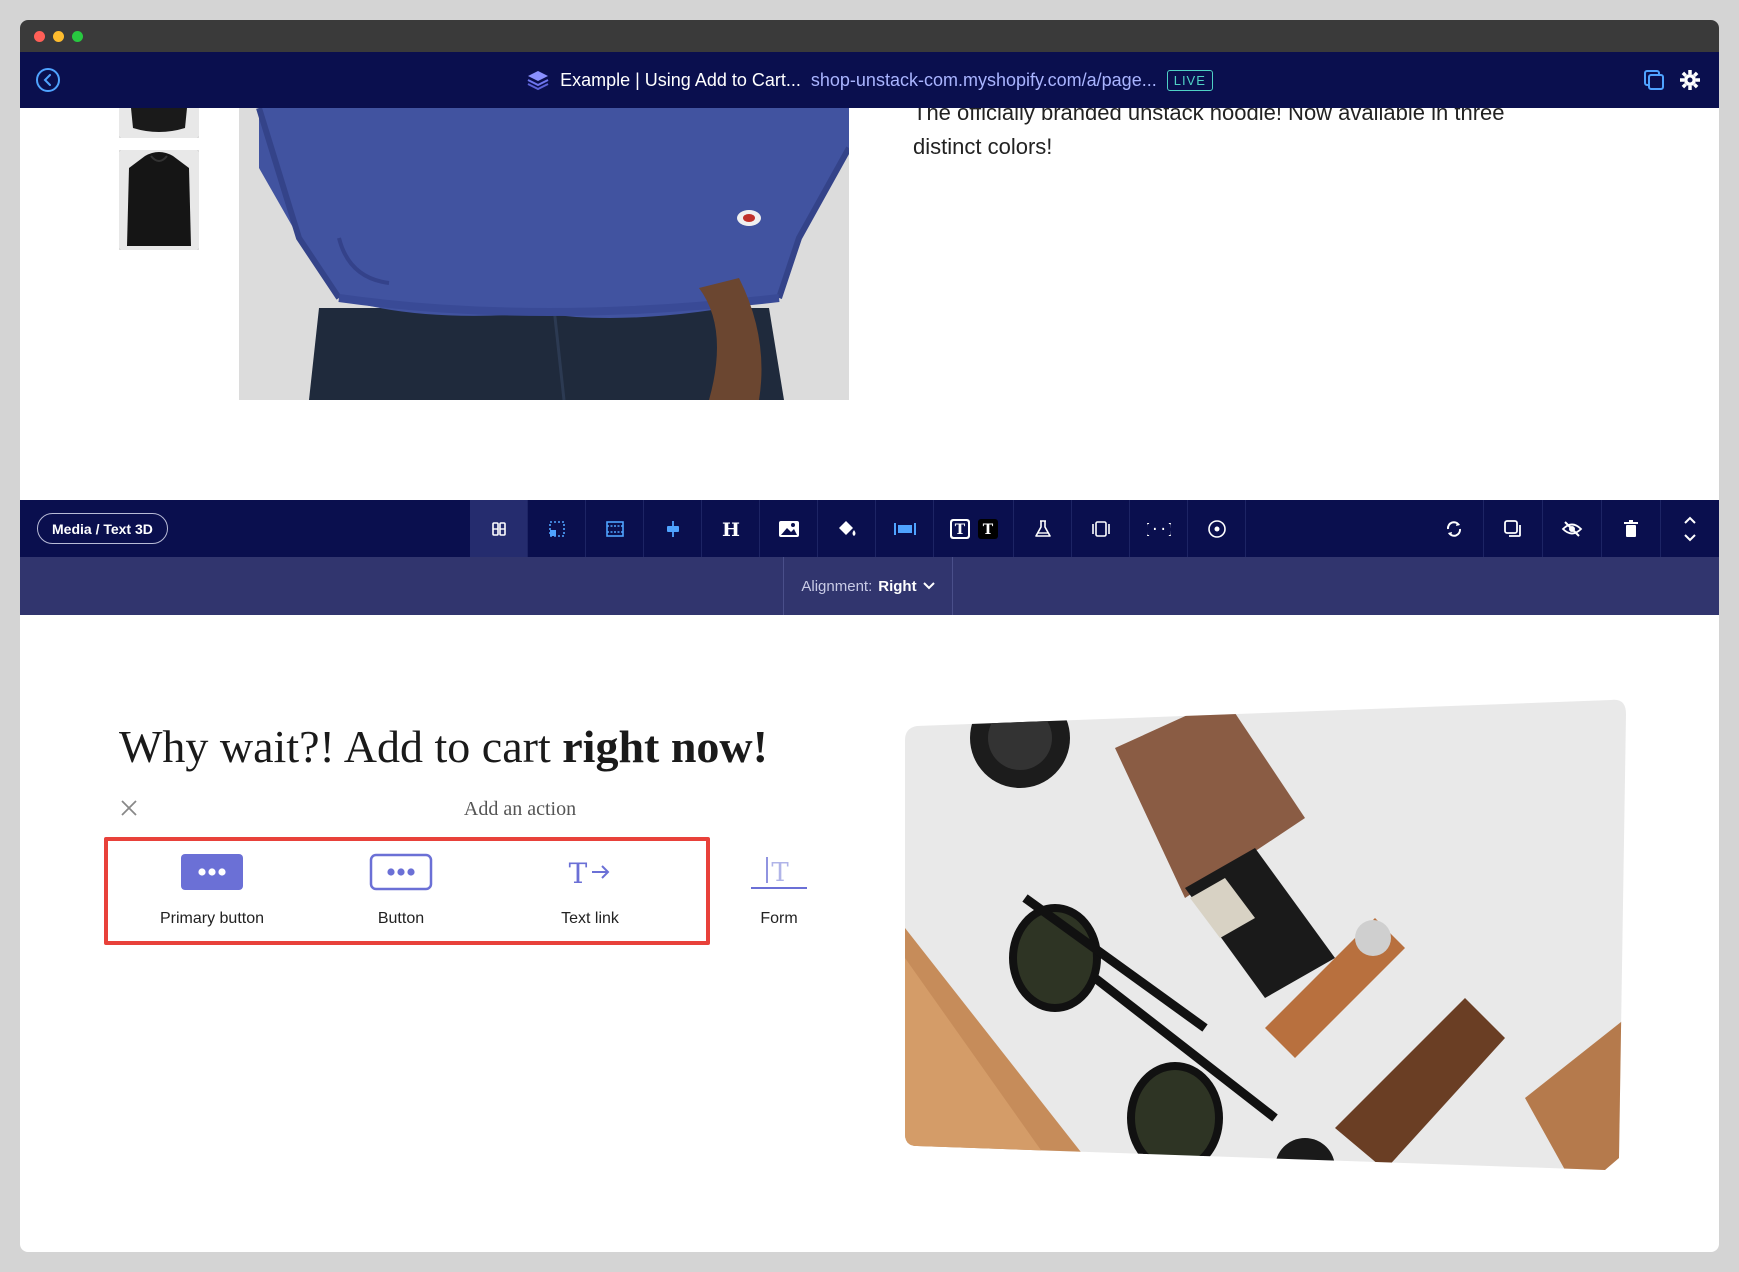 The height and width of the screenshot is (1272, 1739). I want to click on background-tool, so click(847, 528).